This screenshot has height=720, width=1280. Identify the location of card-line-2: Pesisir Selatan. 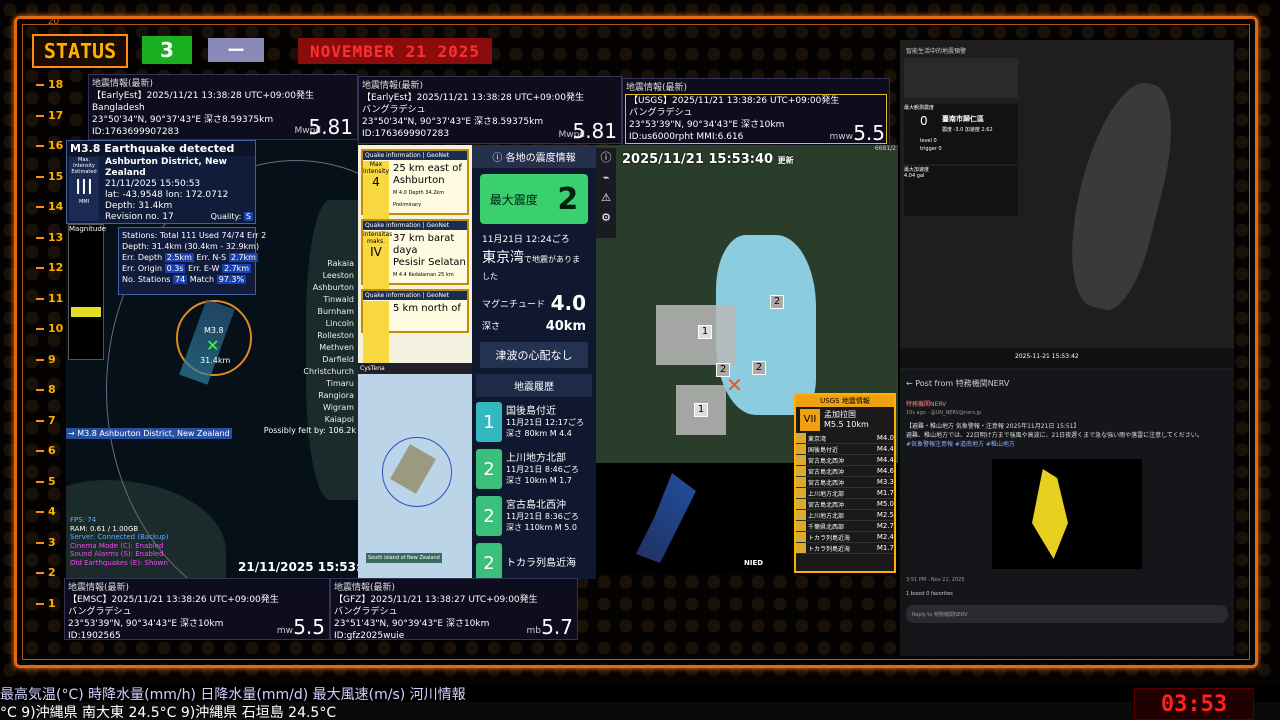
(429, 262).